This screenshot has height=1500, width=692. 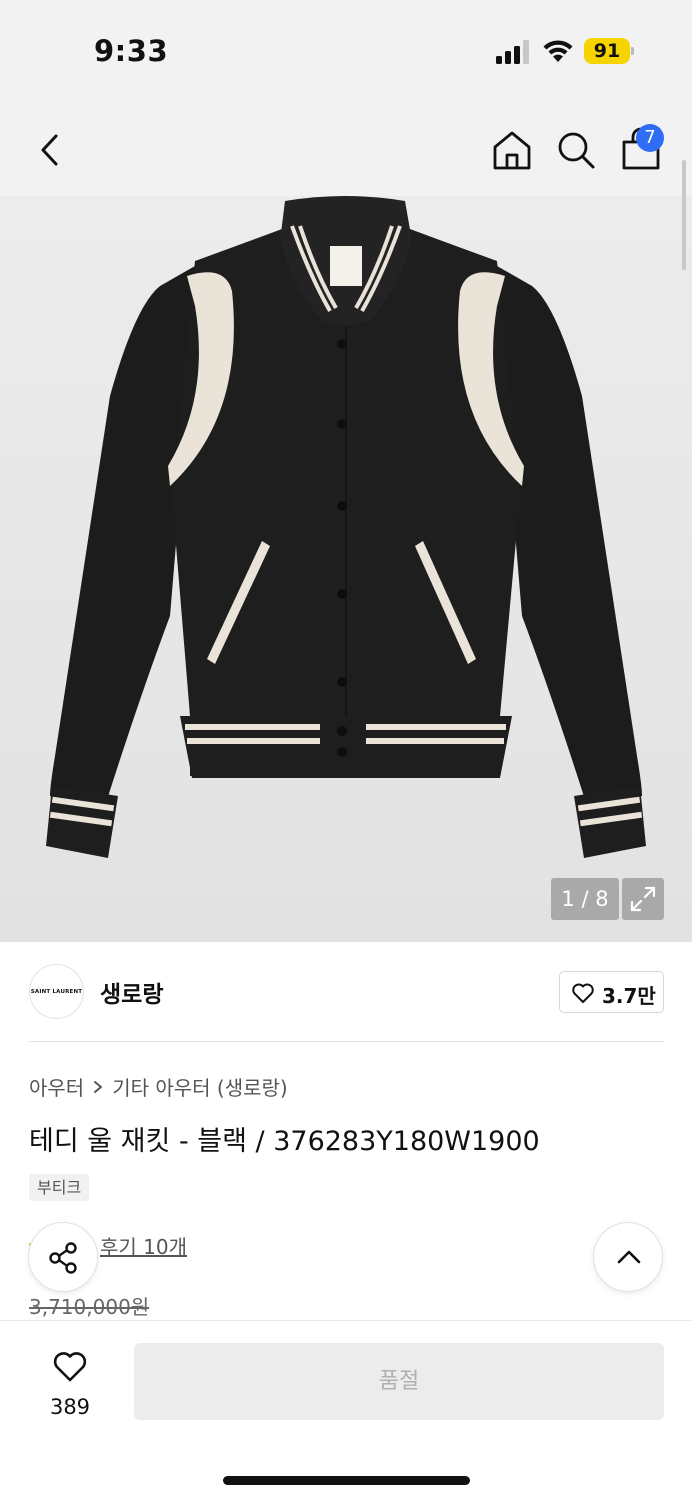 What do you see at coordinates (131, 992) in the screenshot?
I see `brand-name: 생로랑` at bounding box center [131, 992].